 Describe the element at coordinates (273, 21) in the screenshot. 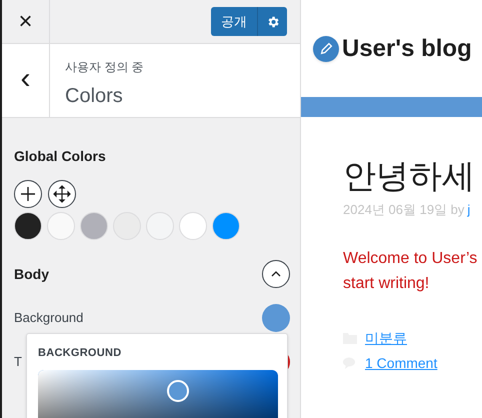

I see `settings-icon` at that location.